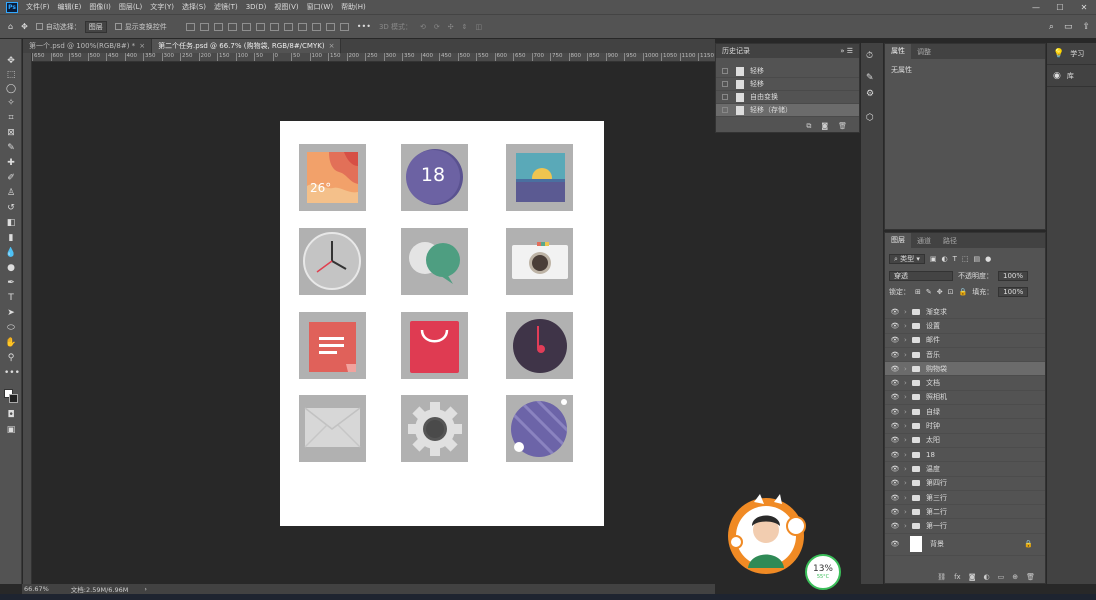 This screenshot has height=600, width=1096. What do you see at coordinates (100, 7) in the screenshot?
I see `menu-image: 图像(I)` at bounding box center [100, 7].